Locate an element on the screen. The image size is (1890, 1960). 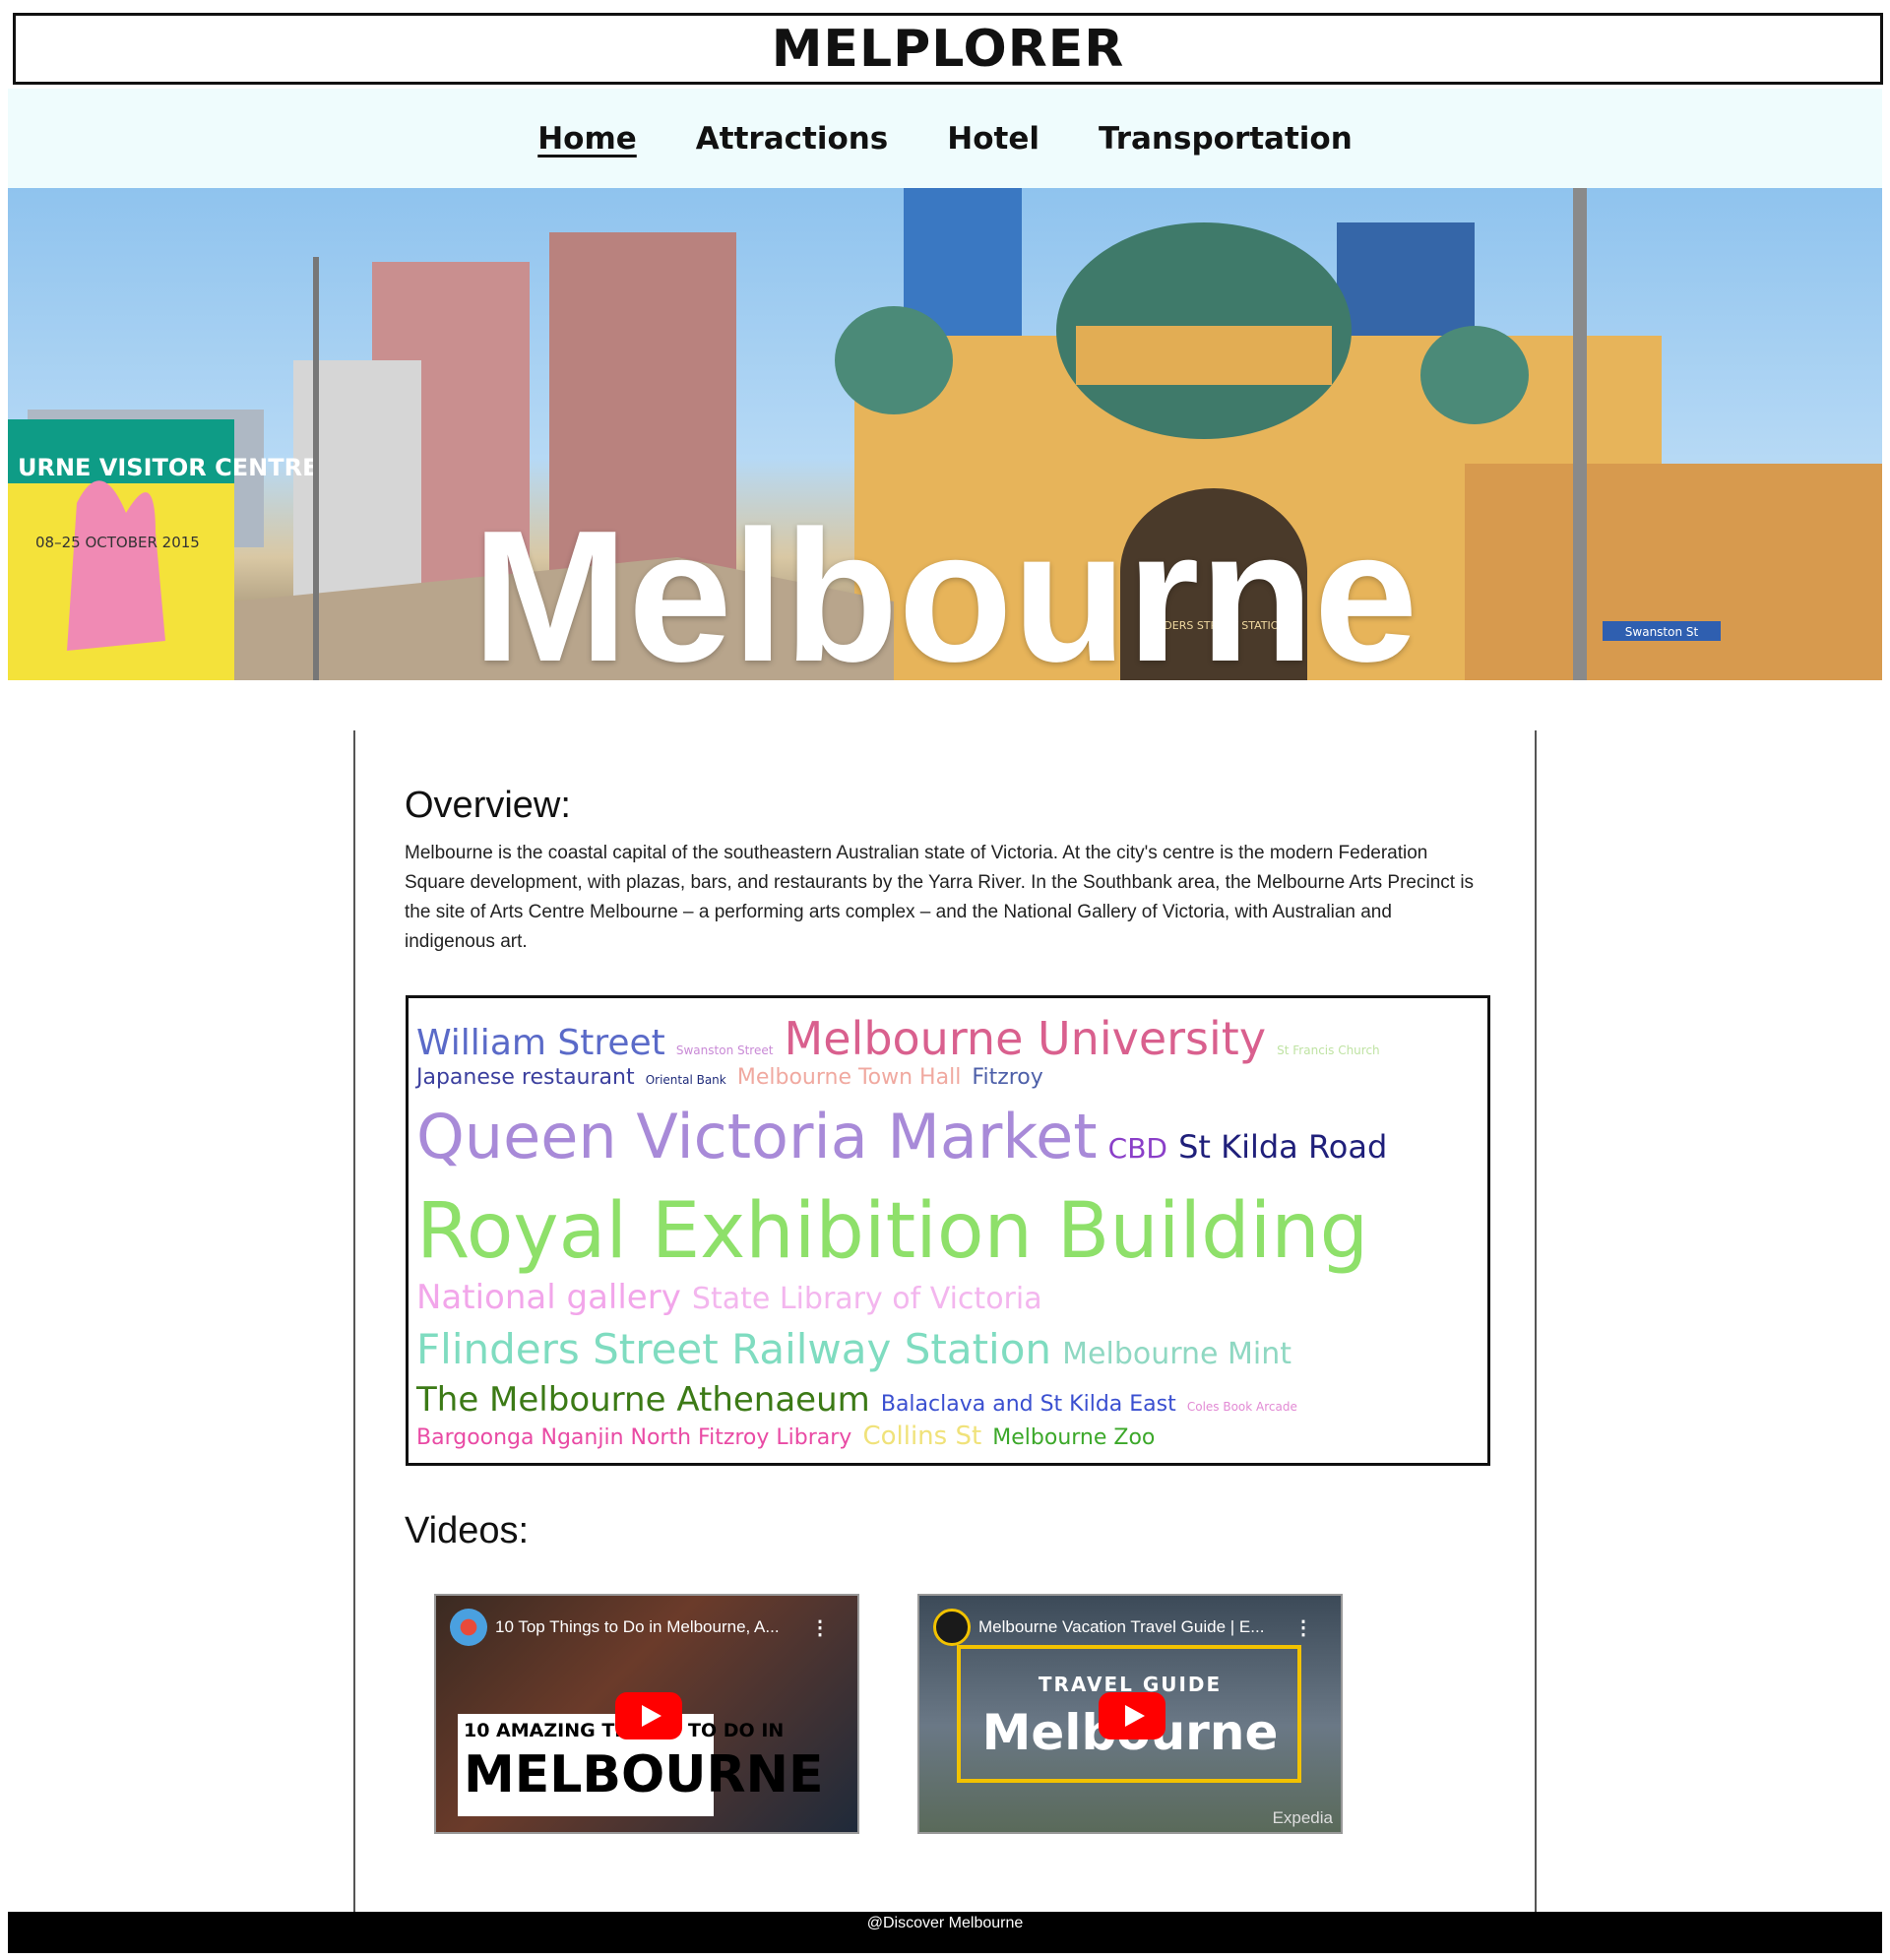
main-nav: Home Attractions Hotel Transportation is located at coordinates (945, 138).